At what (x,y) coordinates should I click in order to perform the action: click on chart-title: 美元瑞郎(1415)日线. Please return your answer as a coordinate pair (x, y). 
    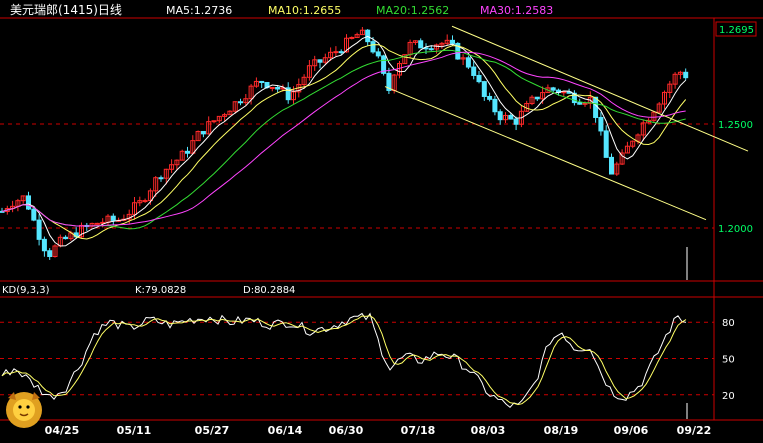
    Looking at the image, I should click on (66, 10).